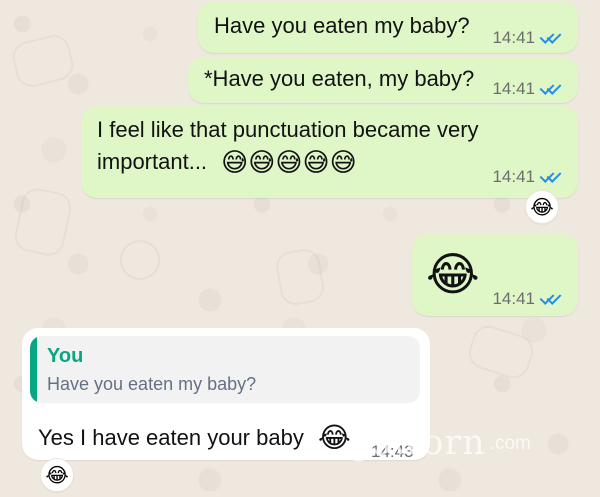 The image size is (600, 497). Describe the element at coordinates (495, 275) in the screenshot. I see `outgoing-emoji-message: 😂 14:41` at that location.